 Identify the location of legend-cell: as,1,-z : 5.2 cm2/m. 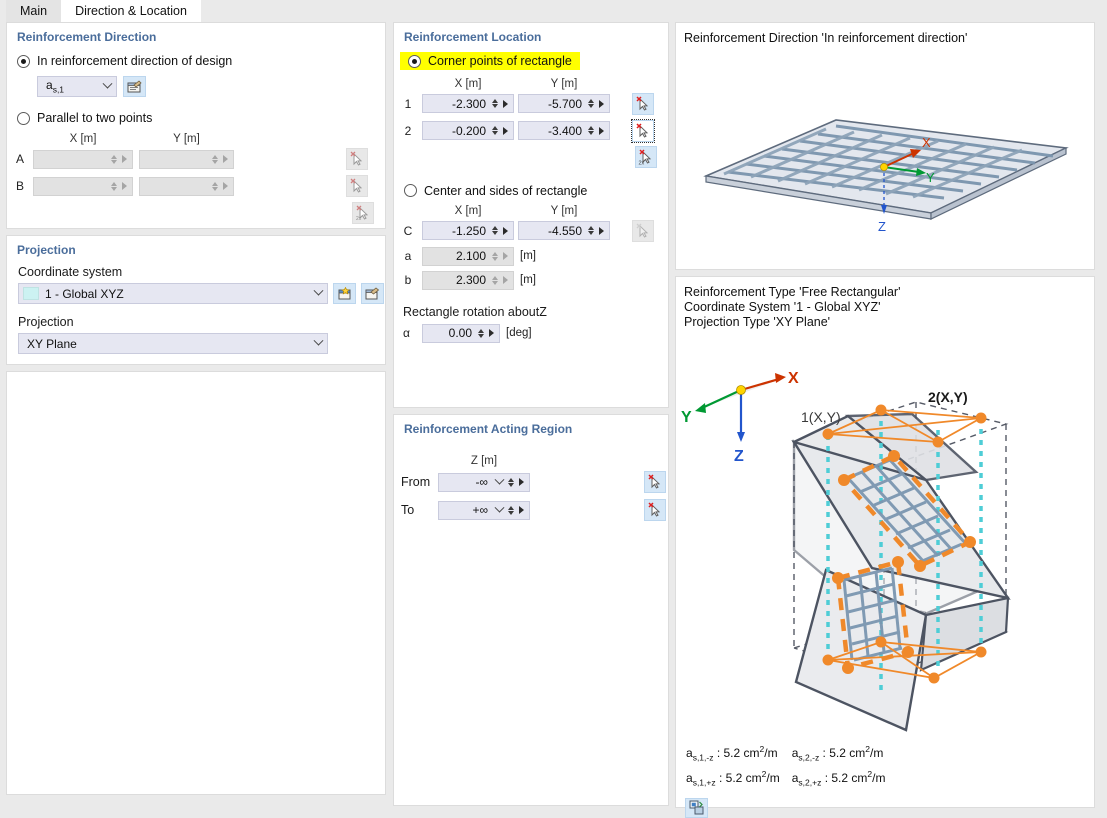
(732, 753).